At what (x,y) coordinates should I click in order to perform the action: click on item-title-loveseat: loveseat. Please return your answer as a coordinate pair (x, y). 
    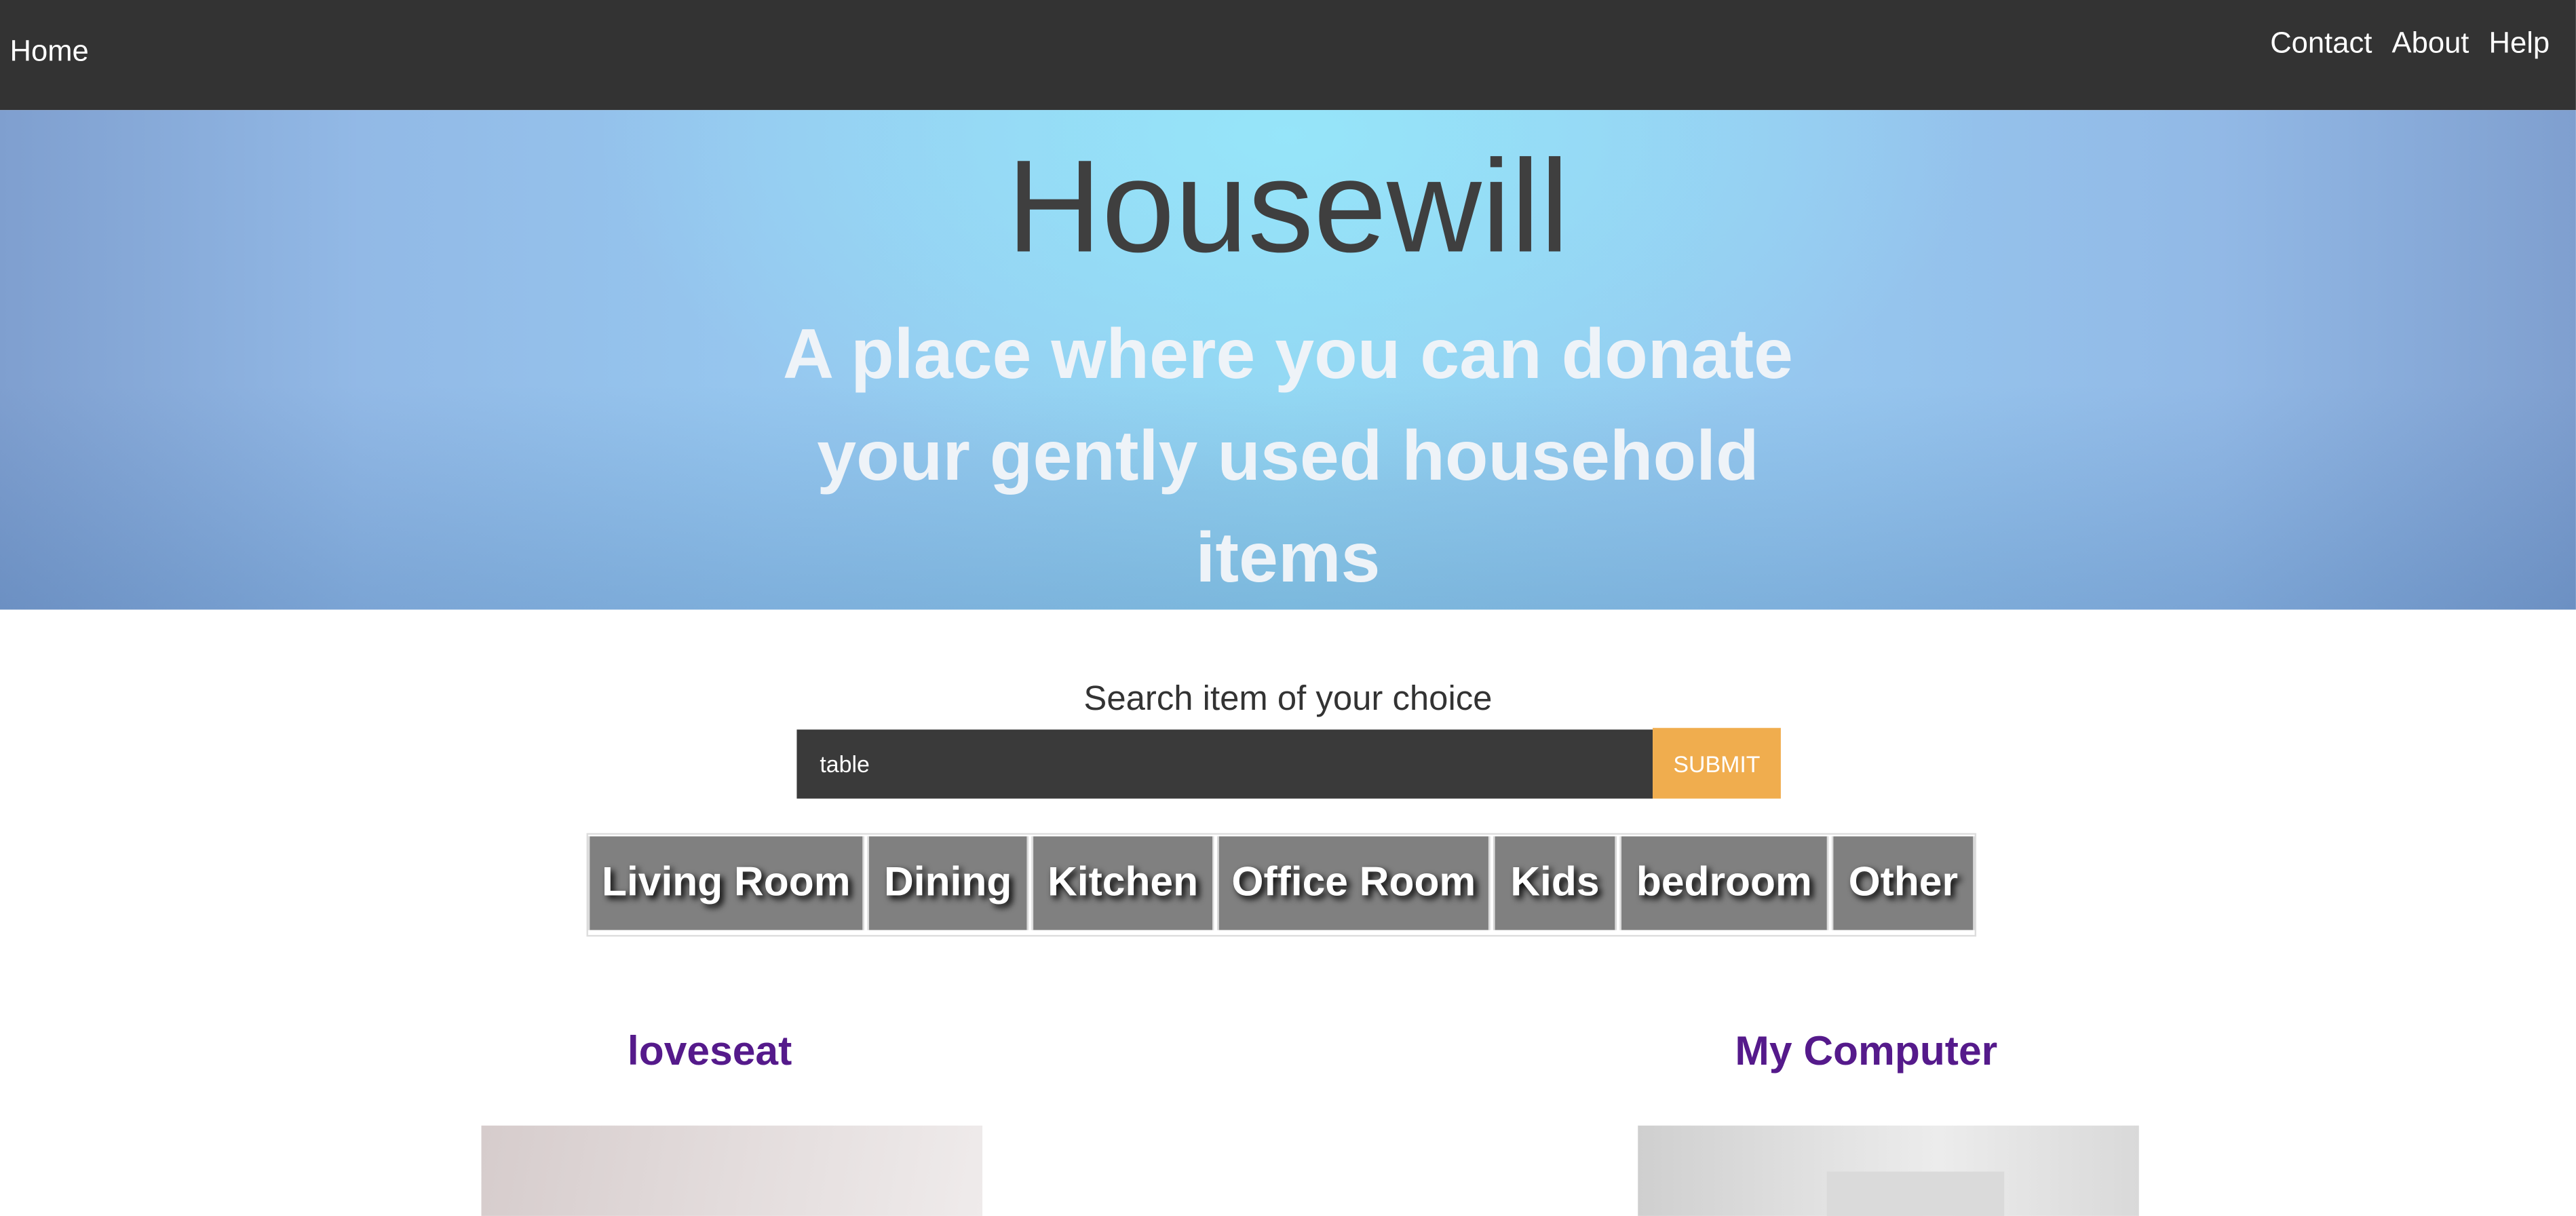
    Looking at the image, I should click on (710, 1052).